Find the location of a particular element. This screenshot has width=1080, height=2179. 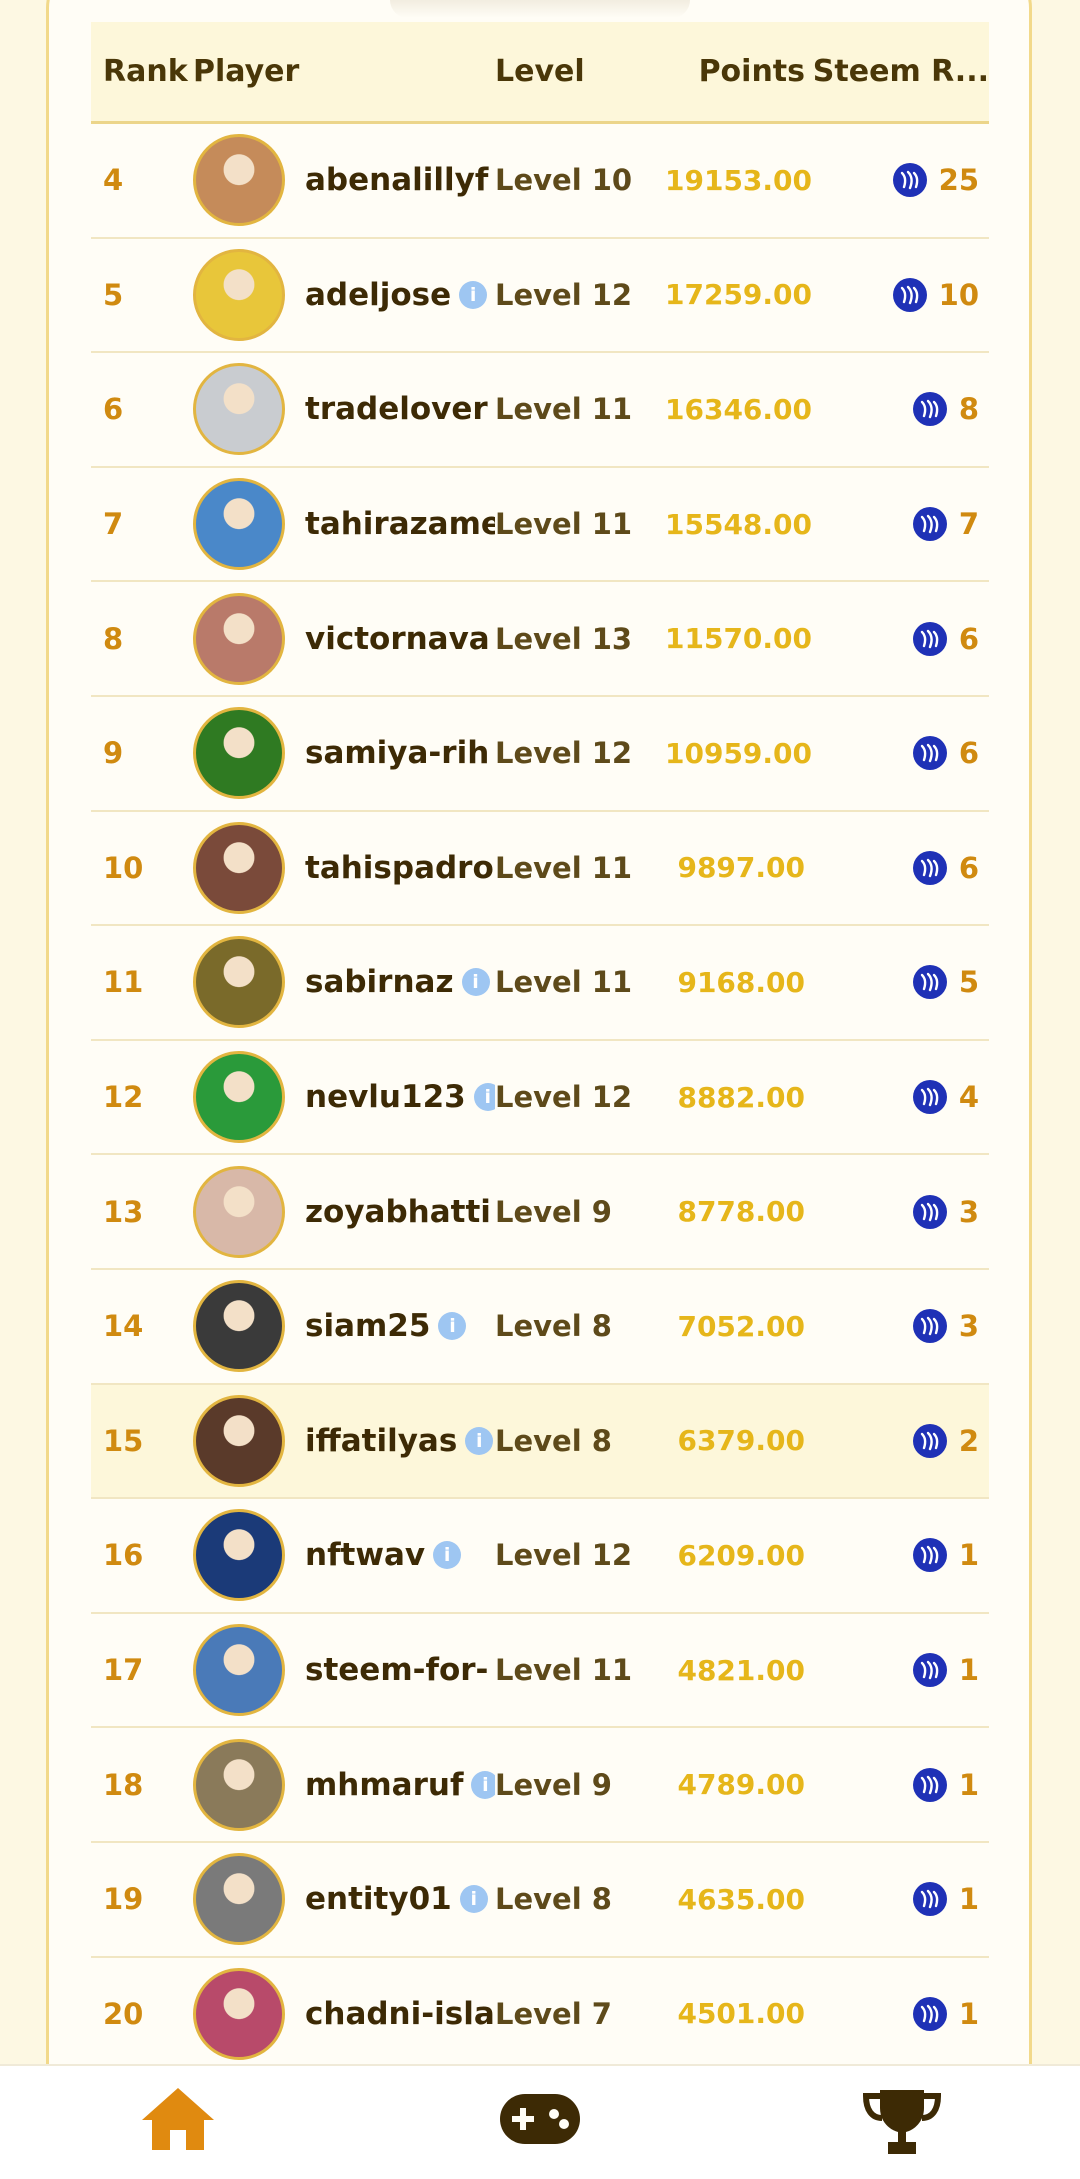

table-row: 6 tradelover Level 11 16346.00 8 is located at coordinates (540, 410).